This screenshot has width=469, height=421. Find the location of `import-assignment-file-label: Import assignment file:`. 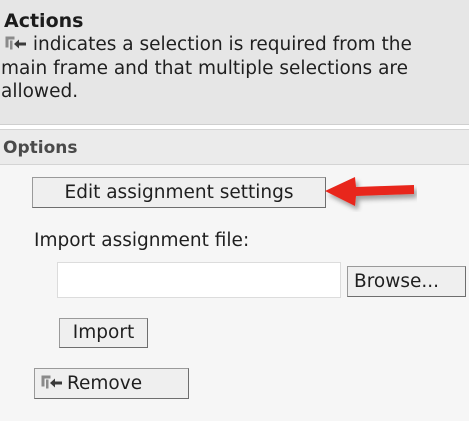

import-assignment-file-label: Import assignment file: is located at coordinates (142, 240).